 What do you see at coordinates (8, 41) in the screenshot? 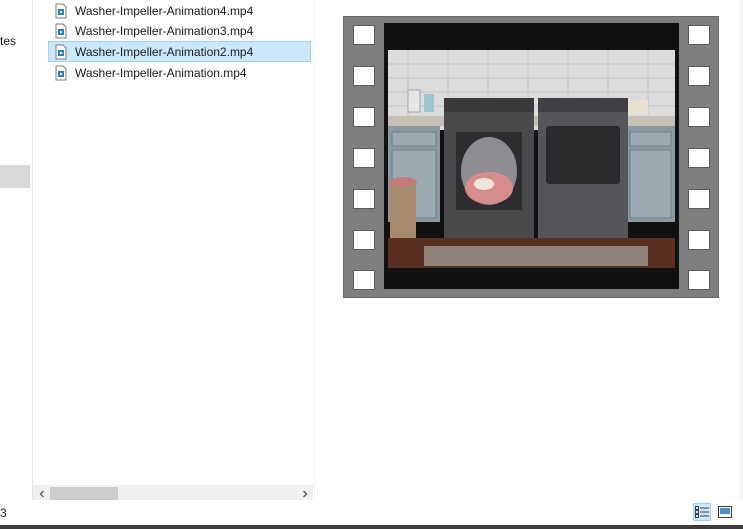
I see `nav-item-label: tes` at bounding box center [8, 41].